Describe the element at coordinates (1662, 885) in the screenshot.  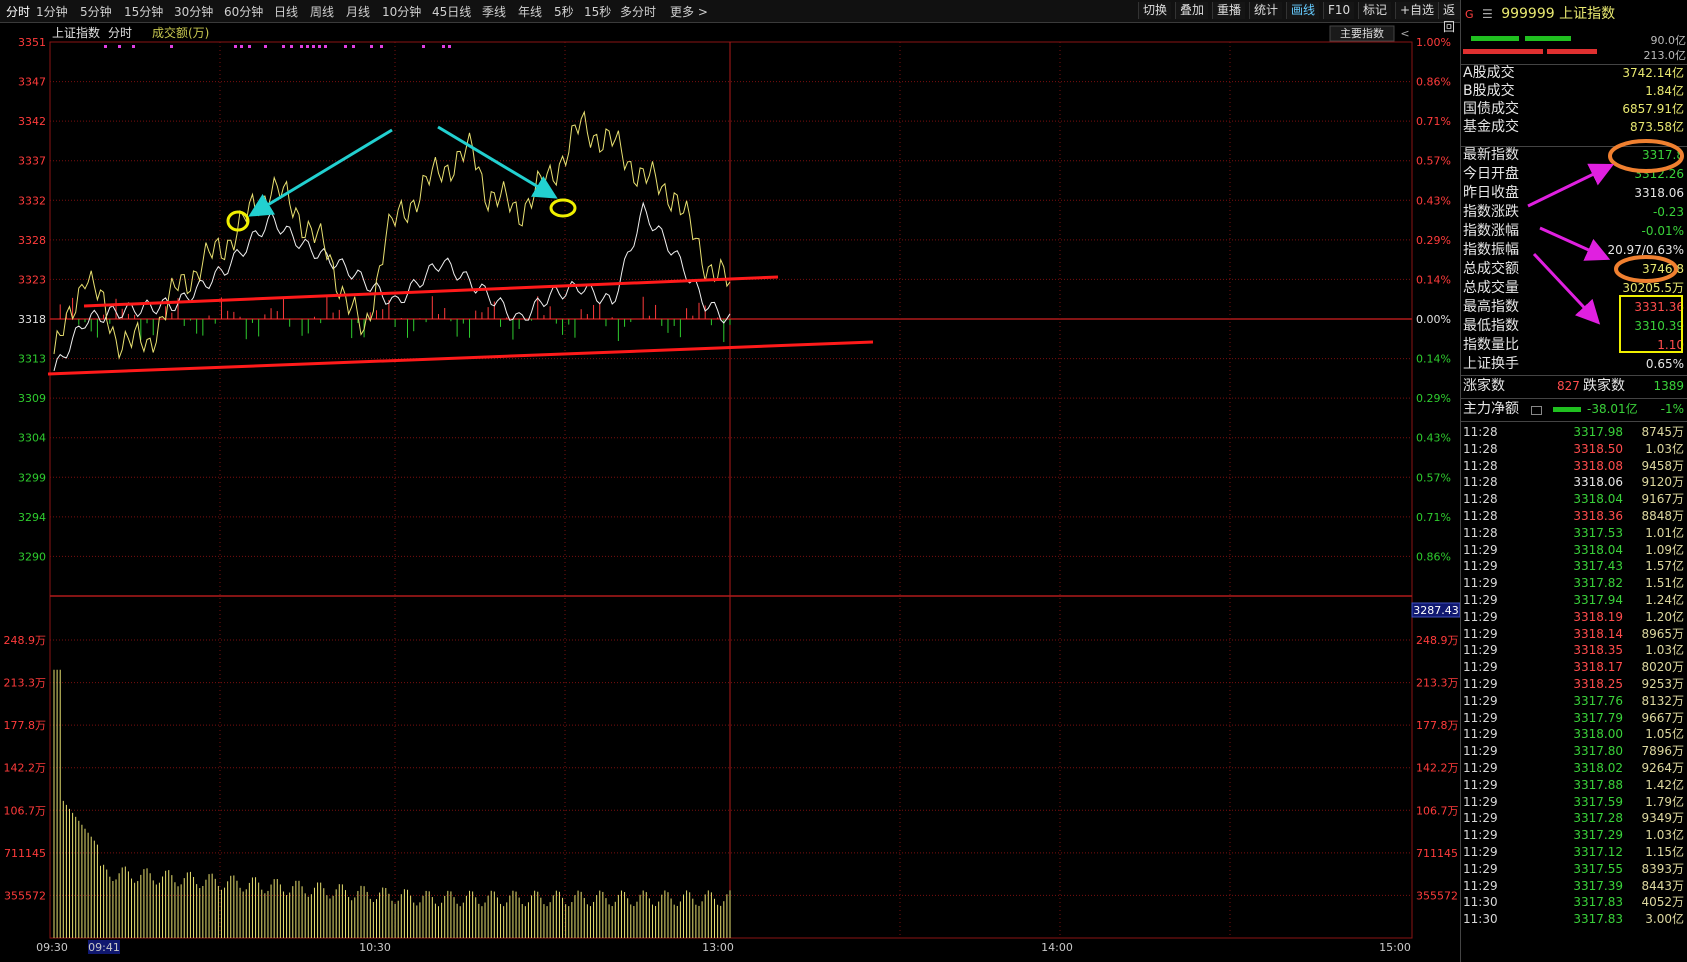
I see `tick-volume: 8443万` at that location.